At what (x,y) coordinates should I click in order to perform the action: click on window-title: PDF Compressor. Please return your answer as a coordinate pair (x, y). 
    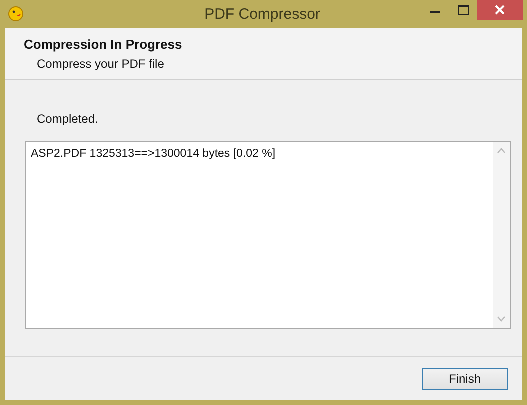
    Looking at the image, I should click on (262, 14).